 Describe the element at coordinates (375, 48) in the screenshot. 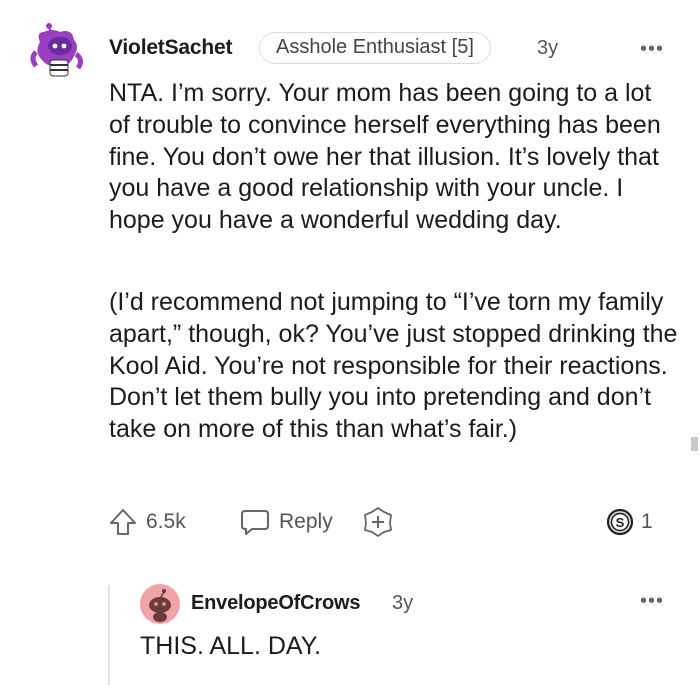

I see `user-flair: Asshole Enthusiast [5]` at that location.